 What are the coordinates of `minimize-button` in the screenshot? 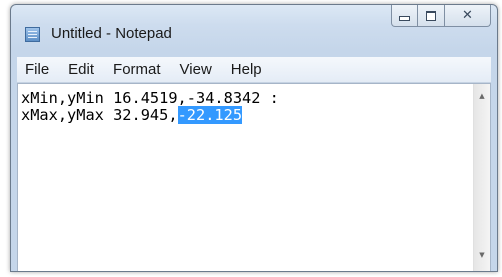 It's located at (404, 16).